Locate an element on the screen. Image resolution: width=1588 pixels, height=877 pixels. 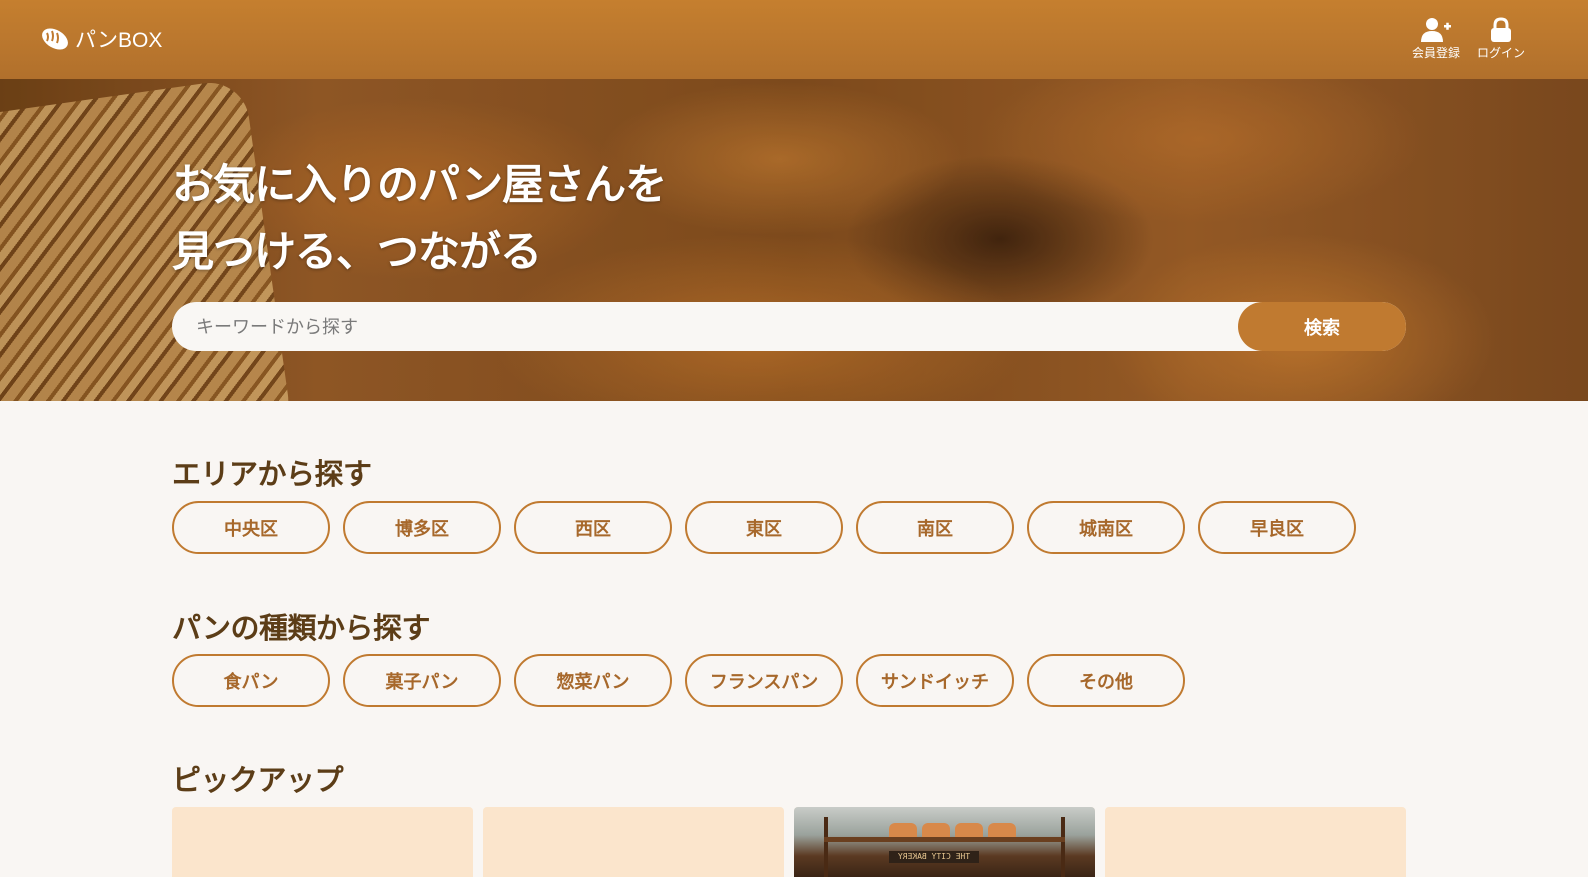
area-pill-jonan: 城南区 is located at coordinates (1106, 527).